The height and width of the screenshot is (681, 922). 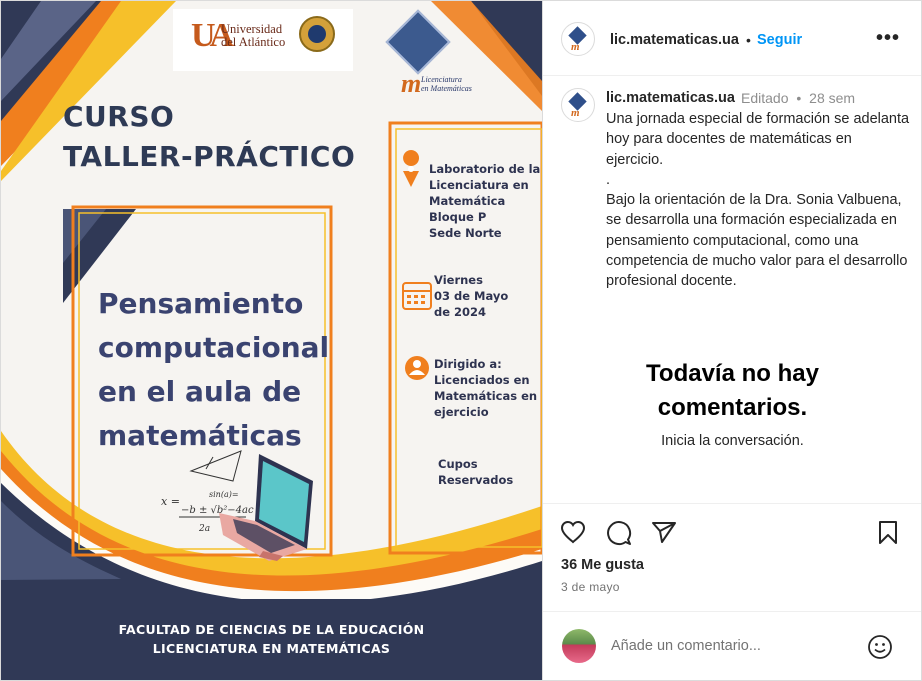 I want to click on location-line: Licenciatura en, so click(x=479, y=185).